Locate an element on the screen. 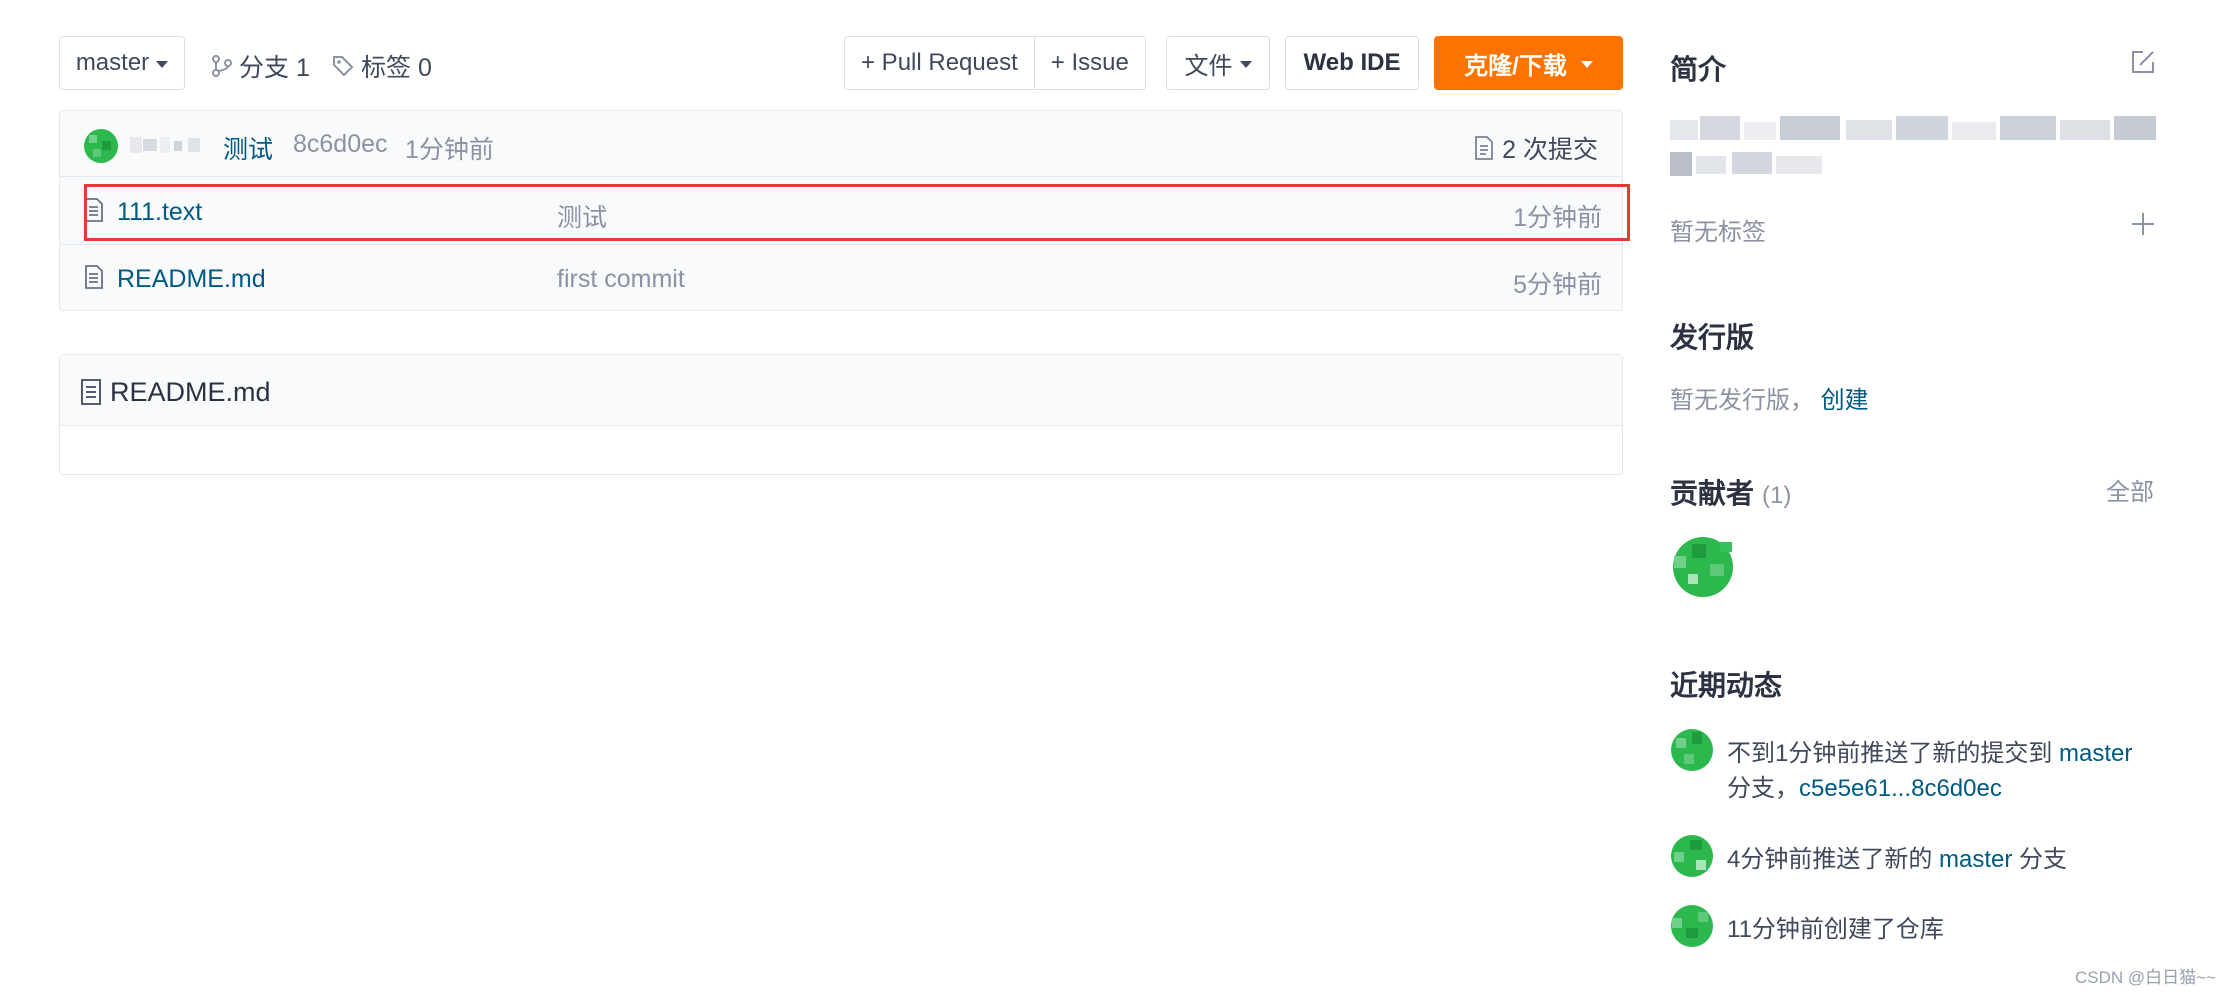 The width and height of the screenshot is (2238, 994). activity-text: 4分钟前推送了新的 master 分支 is located at coordinates (1942, 859).